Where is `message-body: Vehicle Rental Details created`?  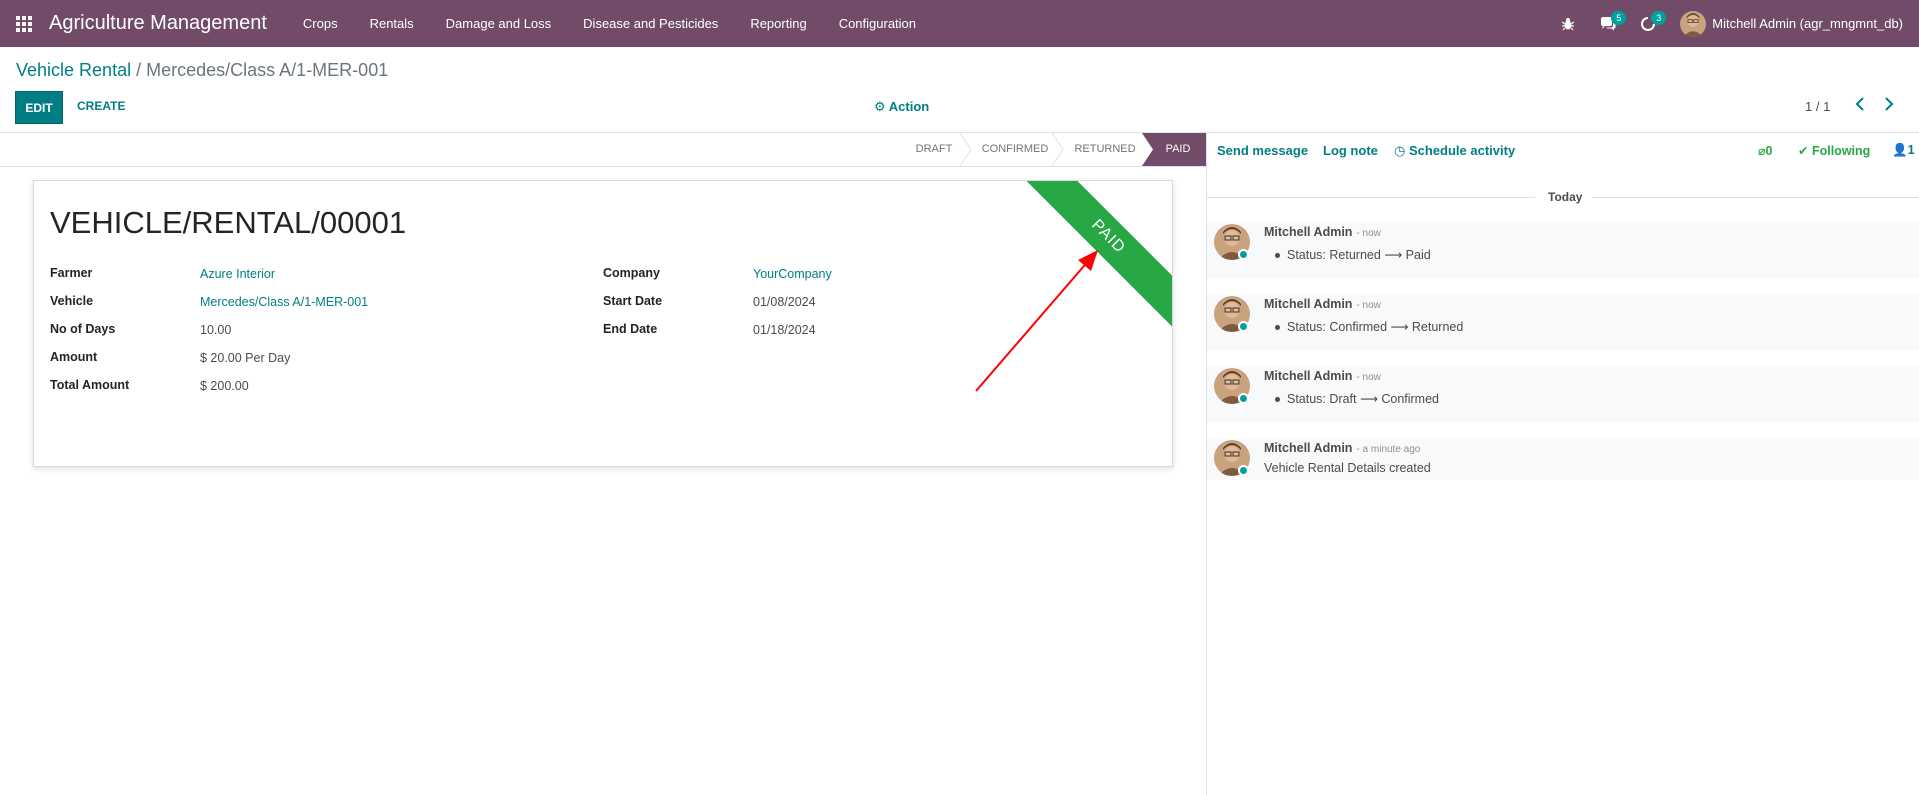 message-body: Vehicle Rental Details created is located at coordinates (1347, 468).